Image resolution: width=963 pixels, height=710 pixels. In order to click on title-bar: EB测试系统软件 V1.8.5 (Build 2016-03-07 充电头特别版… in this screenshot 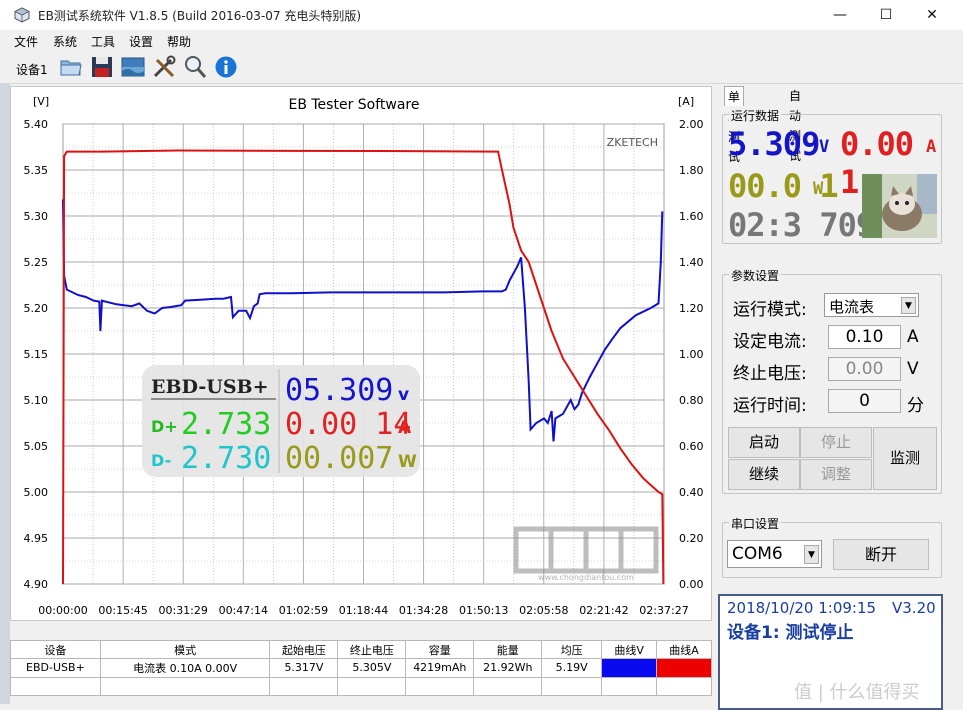, I will do `click(481, 15)`.